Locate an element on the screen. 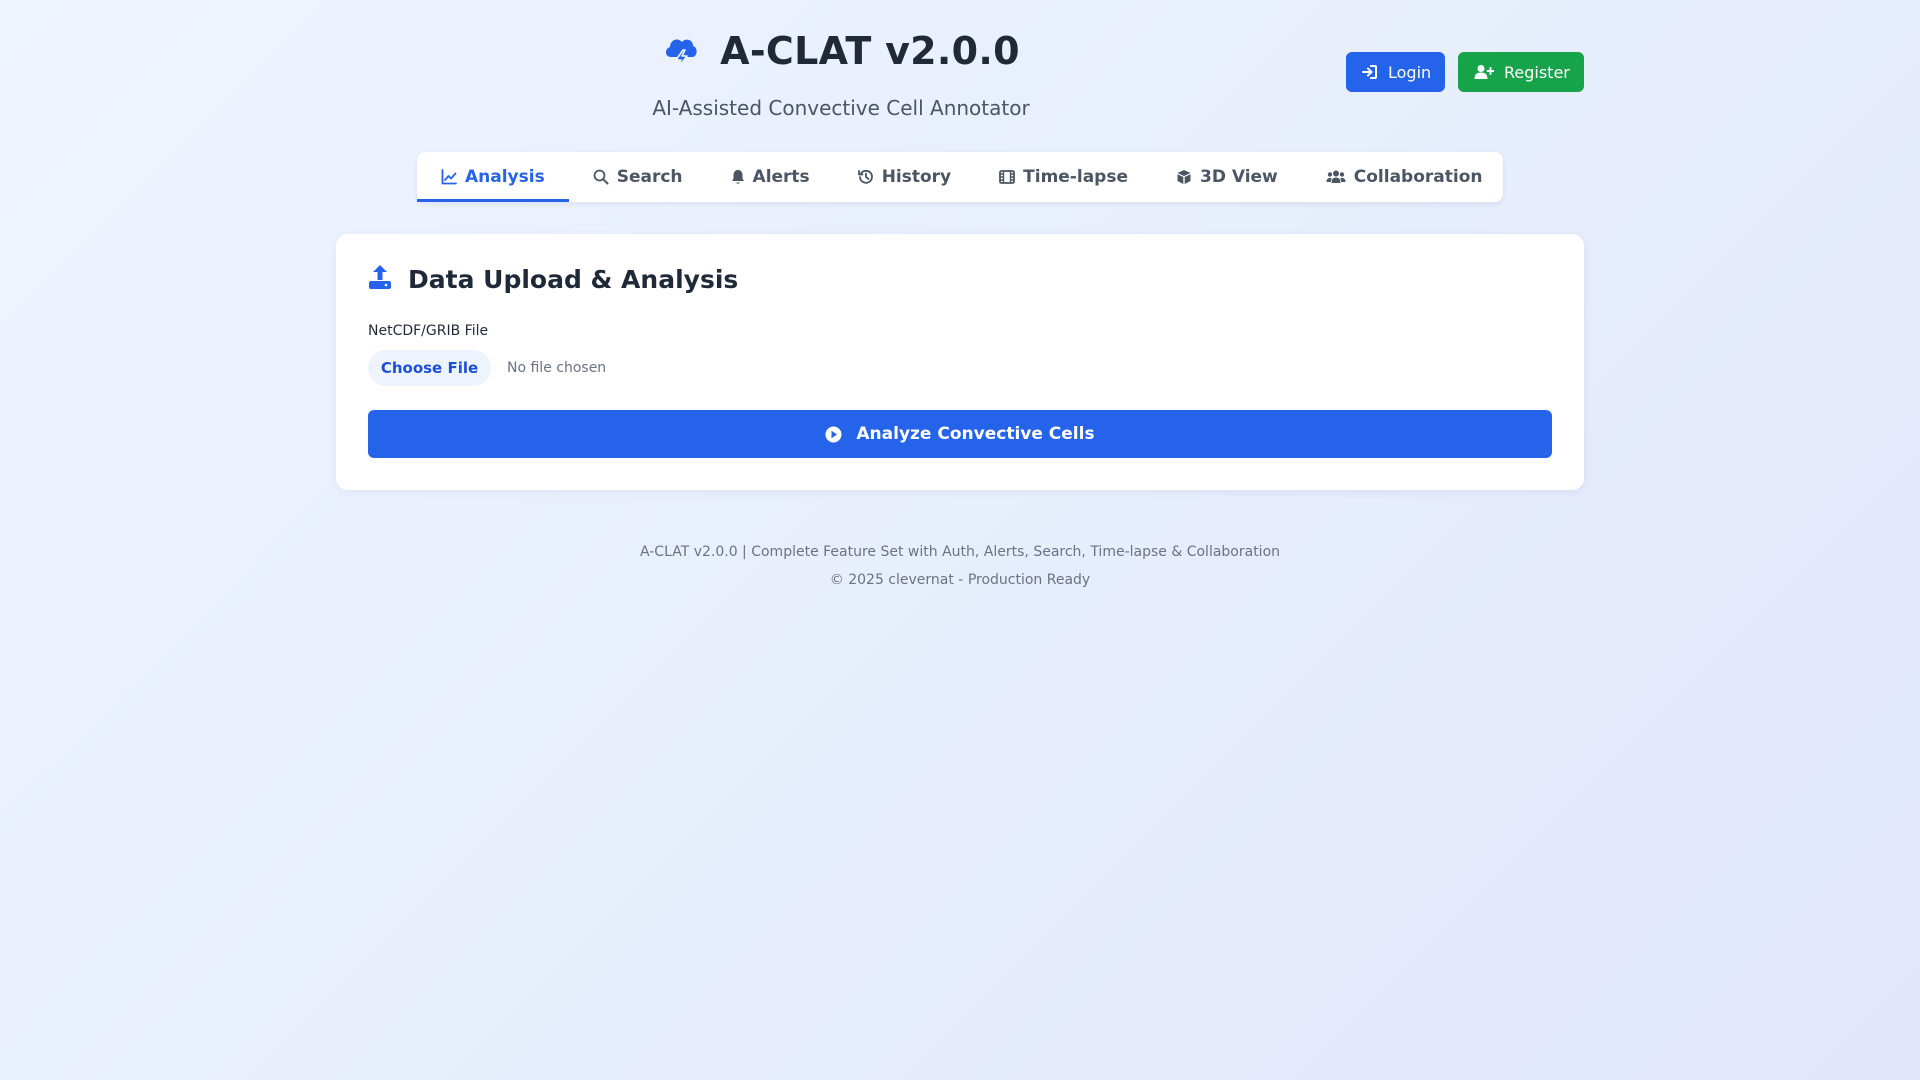 This screenshot has width=1920, height=1080. tab-collaboration: Collaboration is located at coordinates (1404, 177).